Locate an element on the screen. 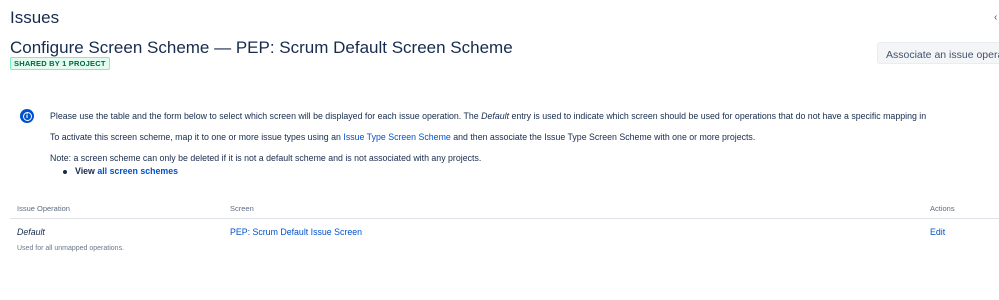  table-header-divider is located at coordinates (504, 218).